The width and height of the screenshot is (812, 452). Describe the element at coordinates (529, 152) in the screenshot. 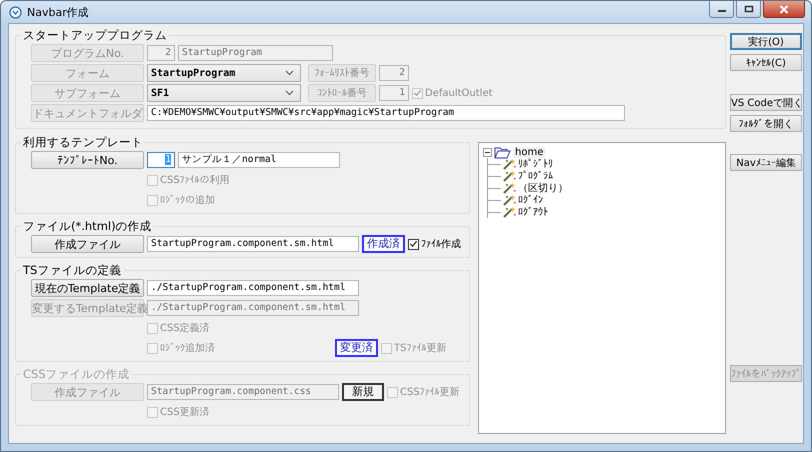

I see `tree-item: home` at that location.